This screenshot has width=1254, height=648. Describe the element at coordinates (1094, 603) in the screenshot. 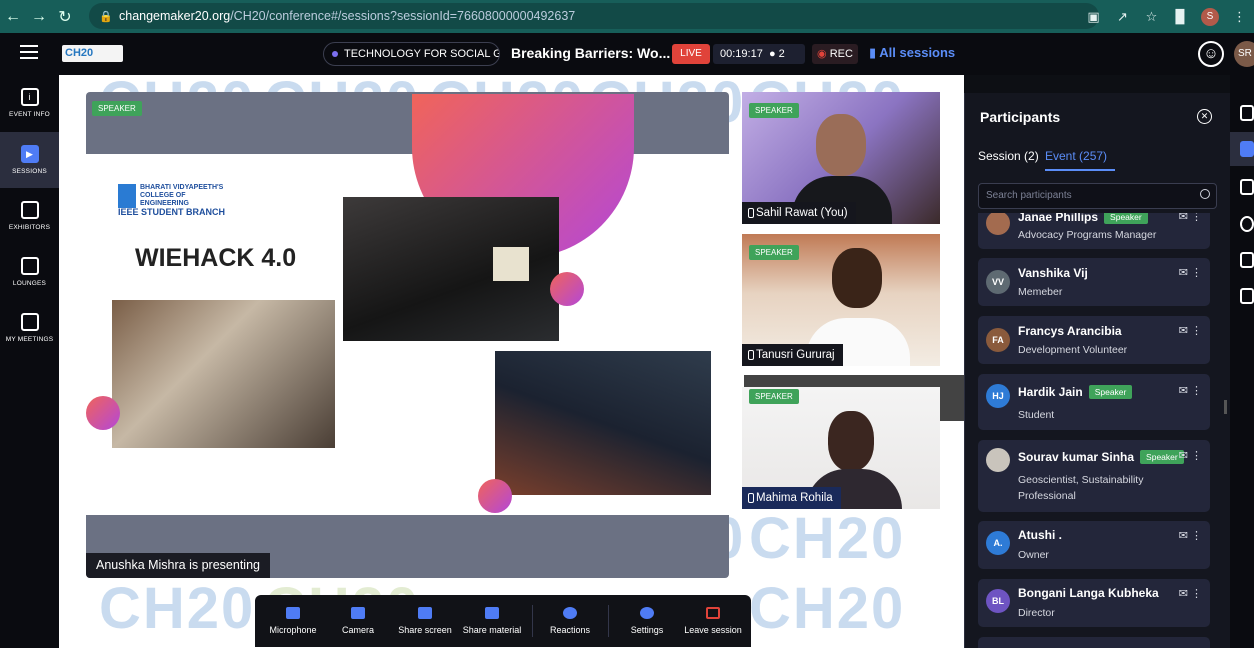

I see `list-item: BL Bongani Langa Kubheka Director ✉ ⋮` at that location.